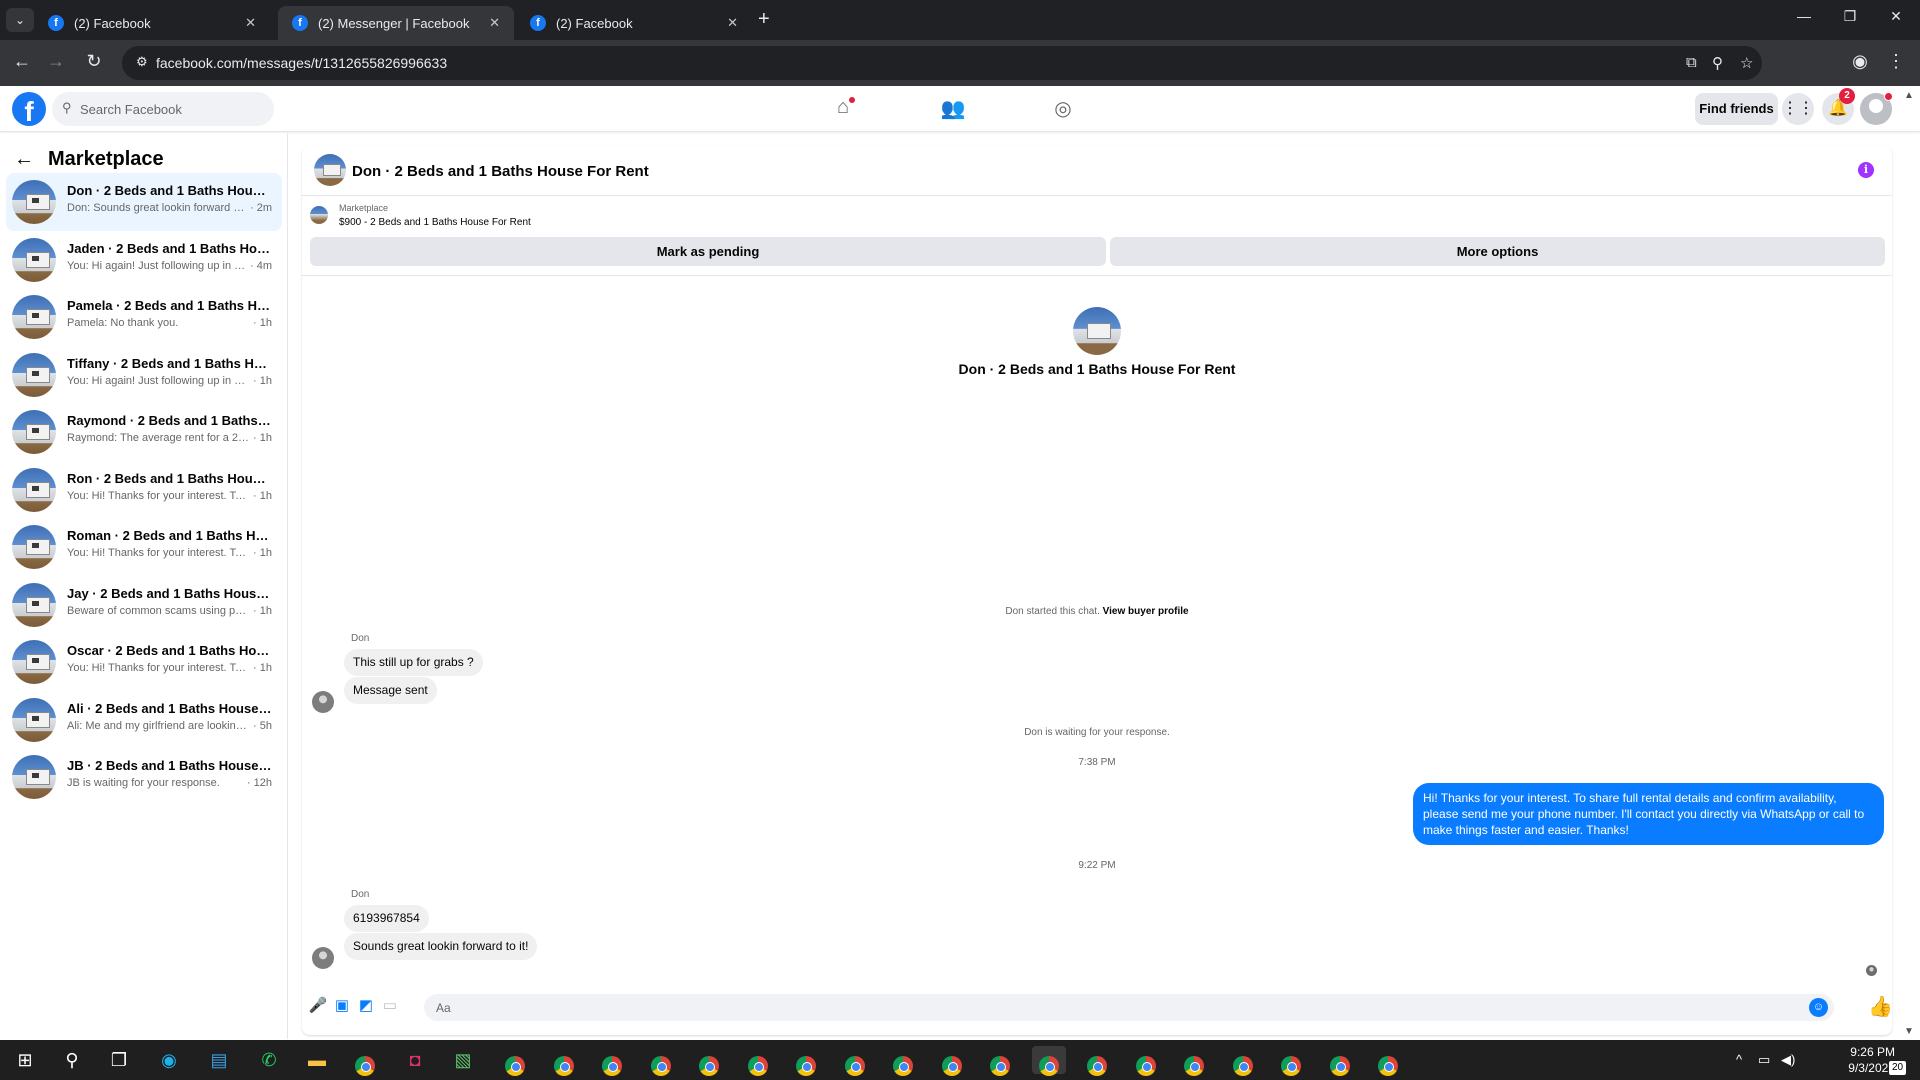 The height and width of the screenshot is (1080, 1920). I want to click on instagram-icon: ◘, so click(415, 1060).